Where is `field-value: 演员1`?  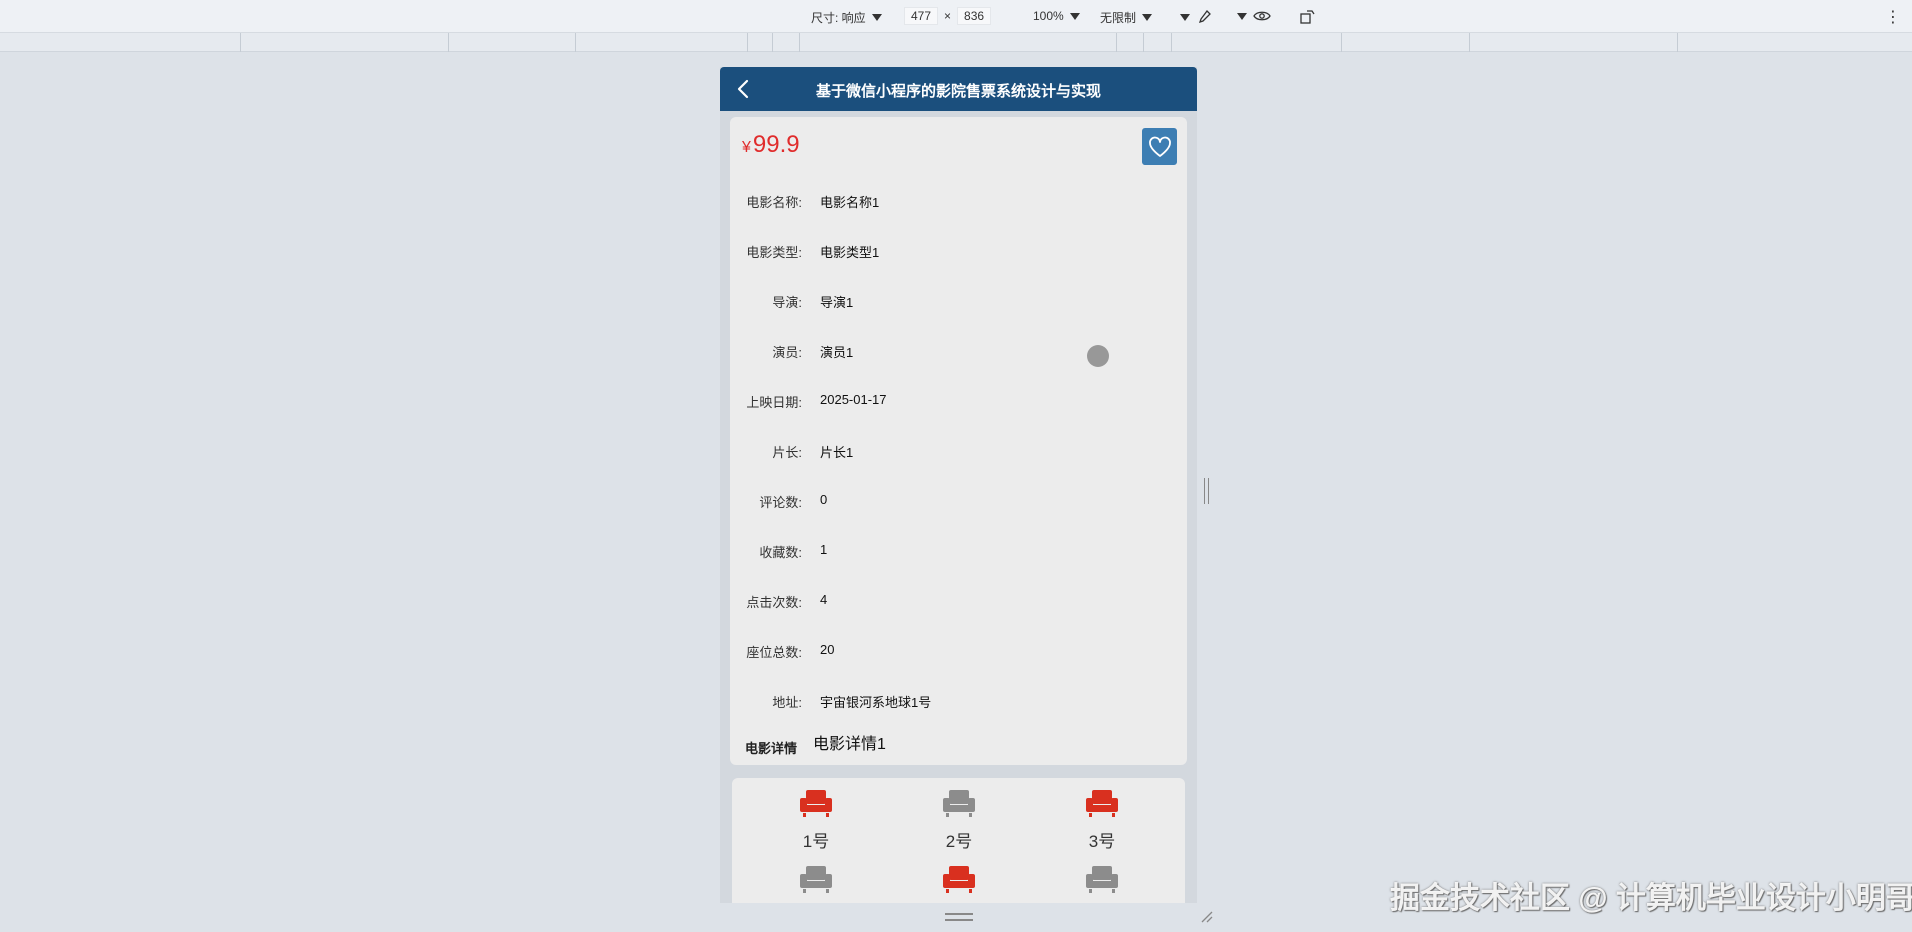 field-value: 演员1 is located at coordinates (837, 352).